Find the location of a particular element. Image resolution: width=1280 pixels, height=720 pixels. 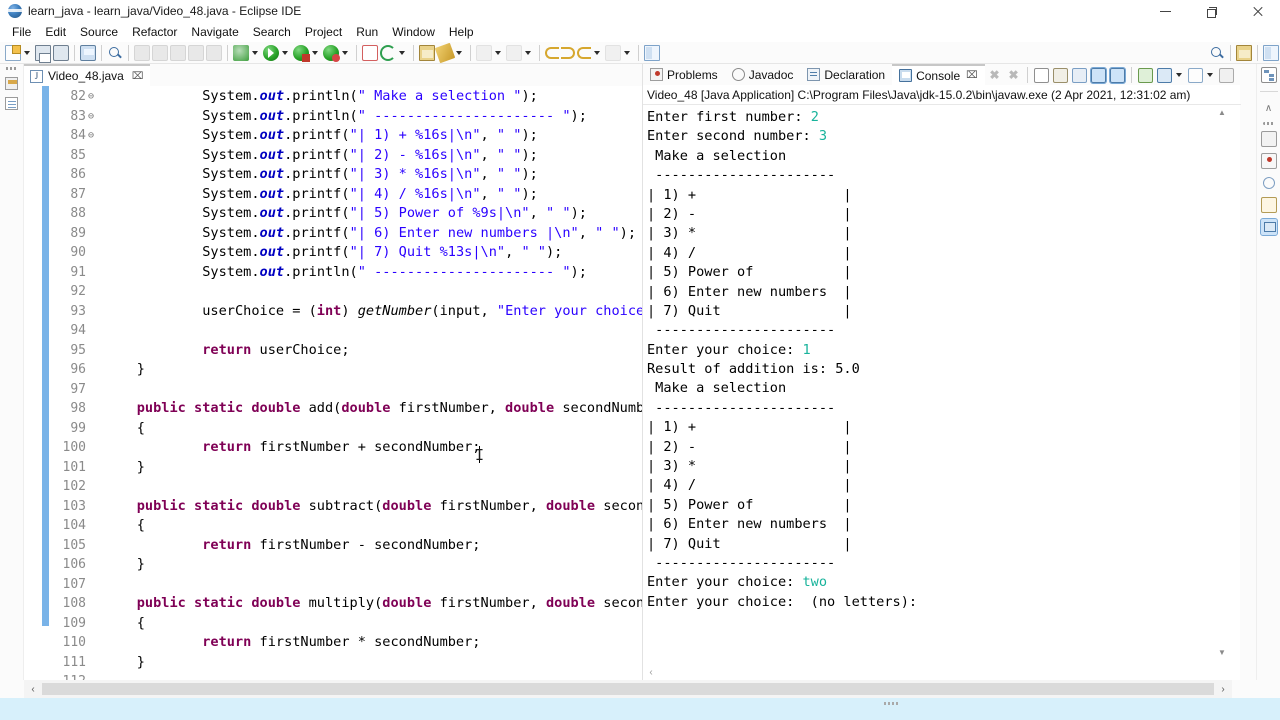

scrollbar-thumb is located at coordinates (628, 689).